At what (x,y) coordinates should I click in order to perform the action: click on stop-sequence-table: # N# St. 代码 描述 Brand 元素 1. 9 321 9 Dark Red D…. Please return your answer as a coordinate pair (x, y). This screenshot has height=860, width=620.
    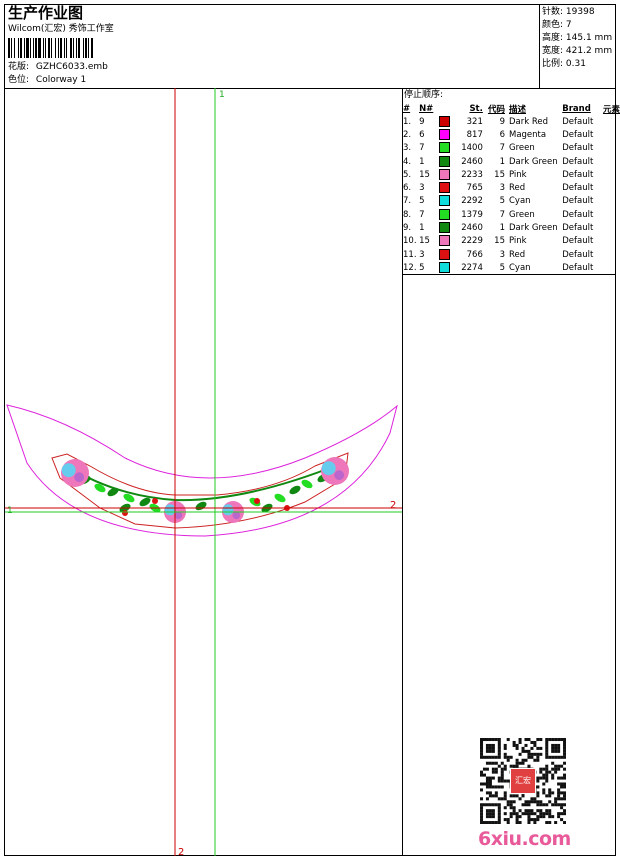
    Looking at the image, I should click on (511, 188).